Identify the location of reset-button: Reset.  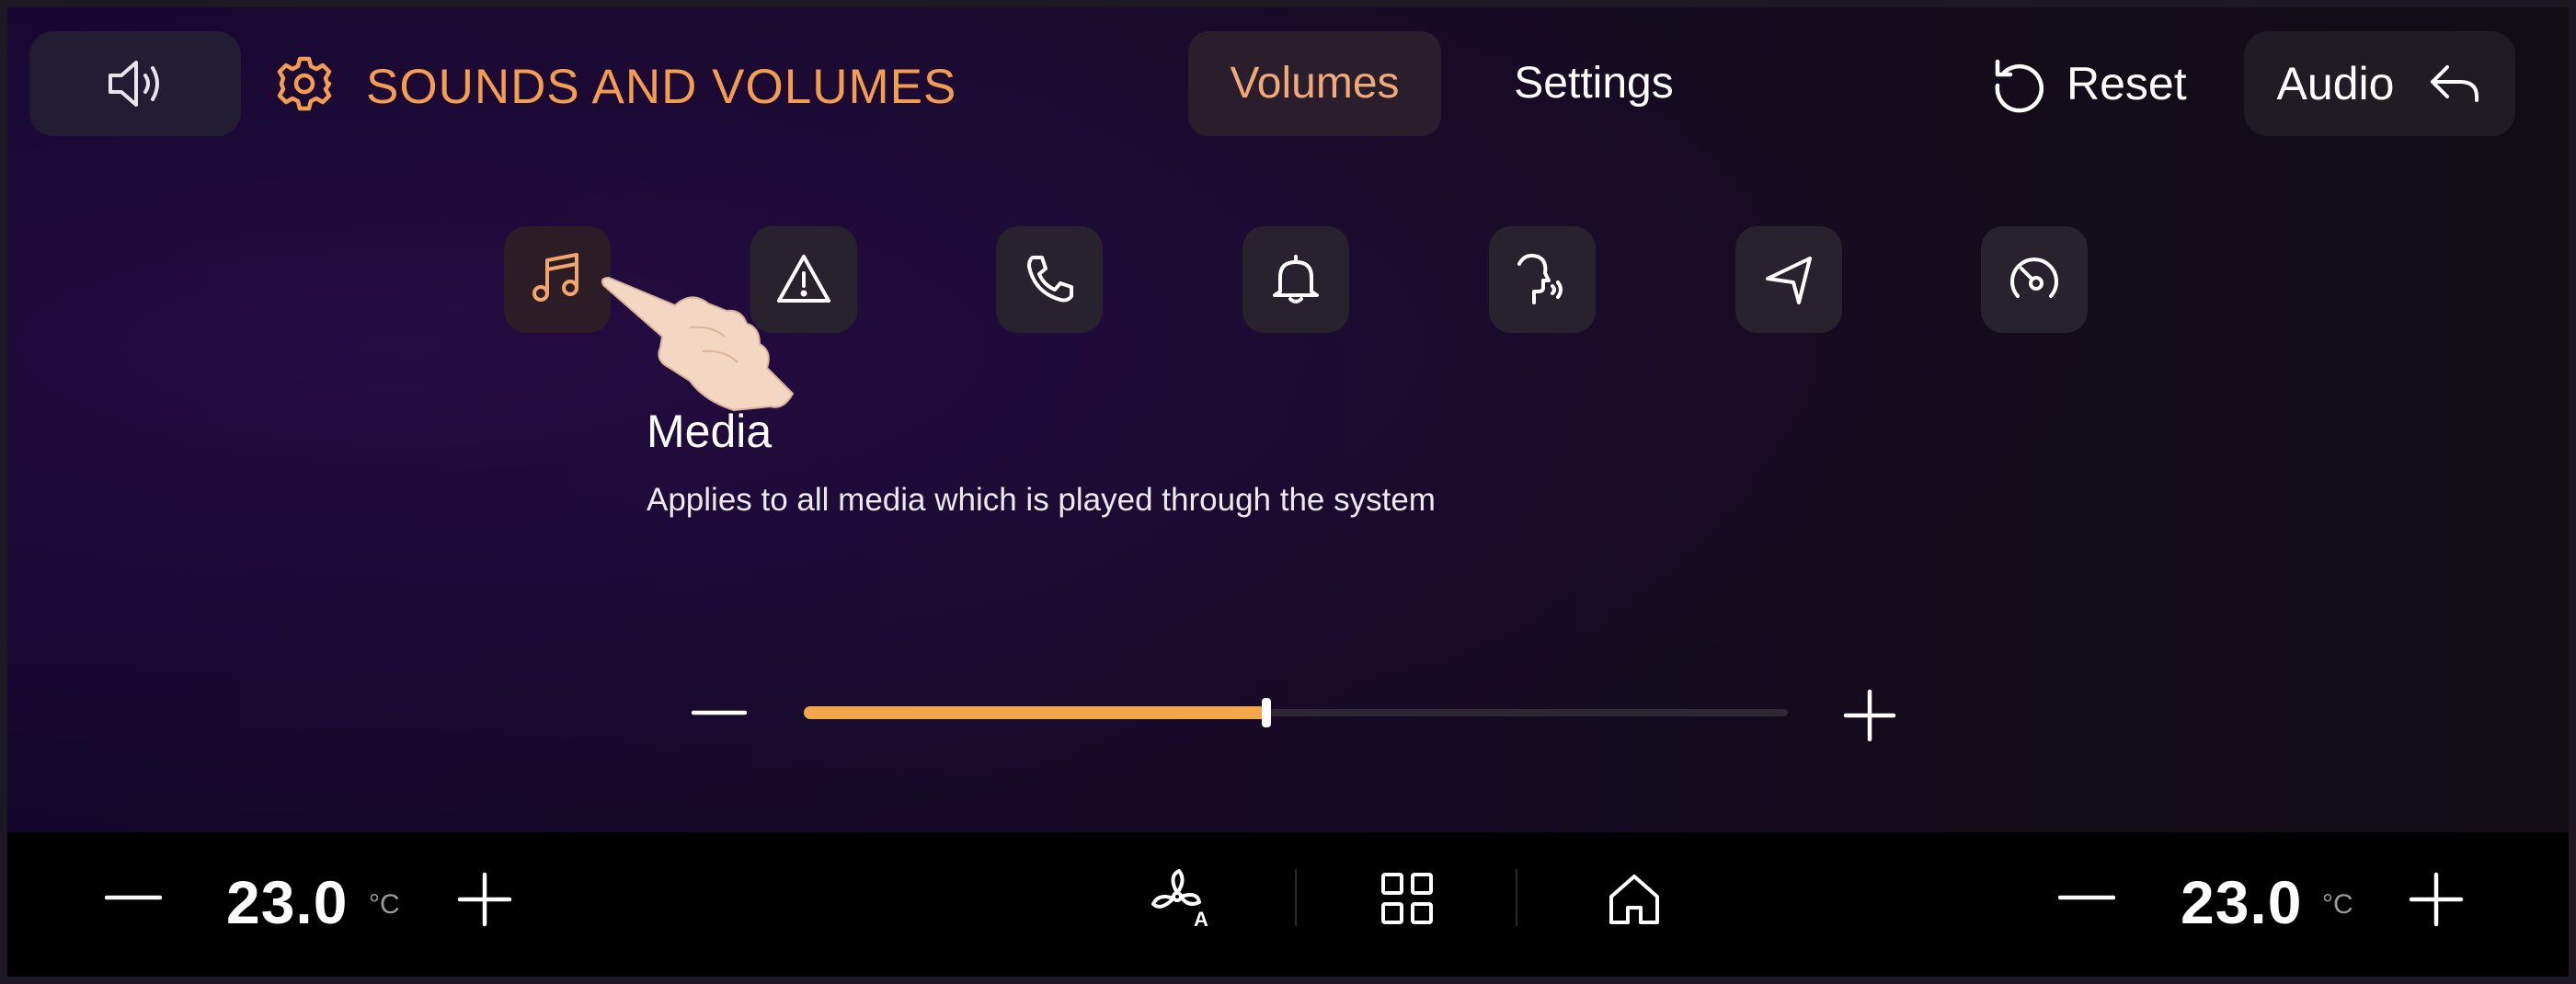
(2100, 83).